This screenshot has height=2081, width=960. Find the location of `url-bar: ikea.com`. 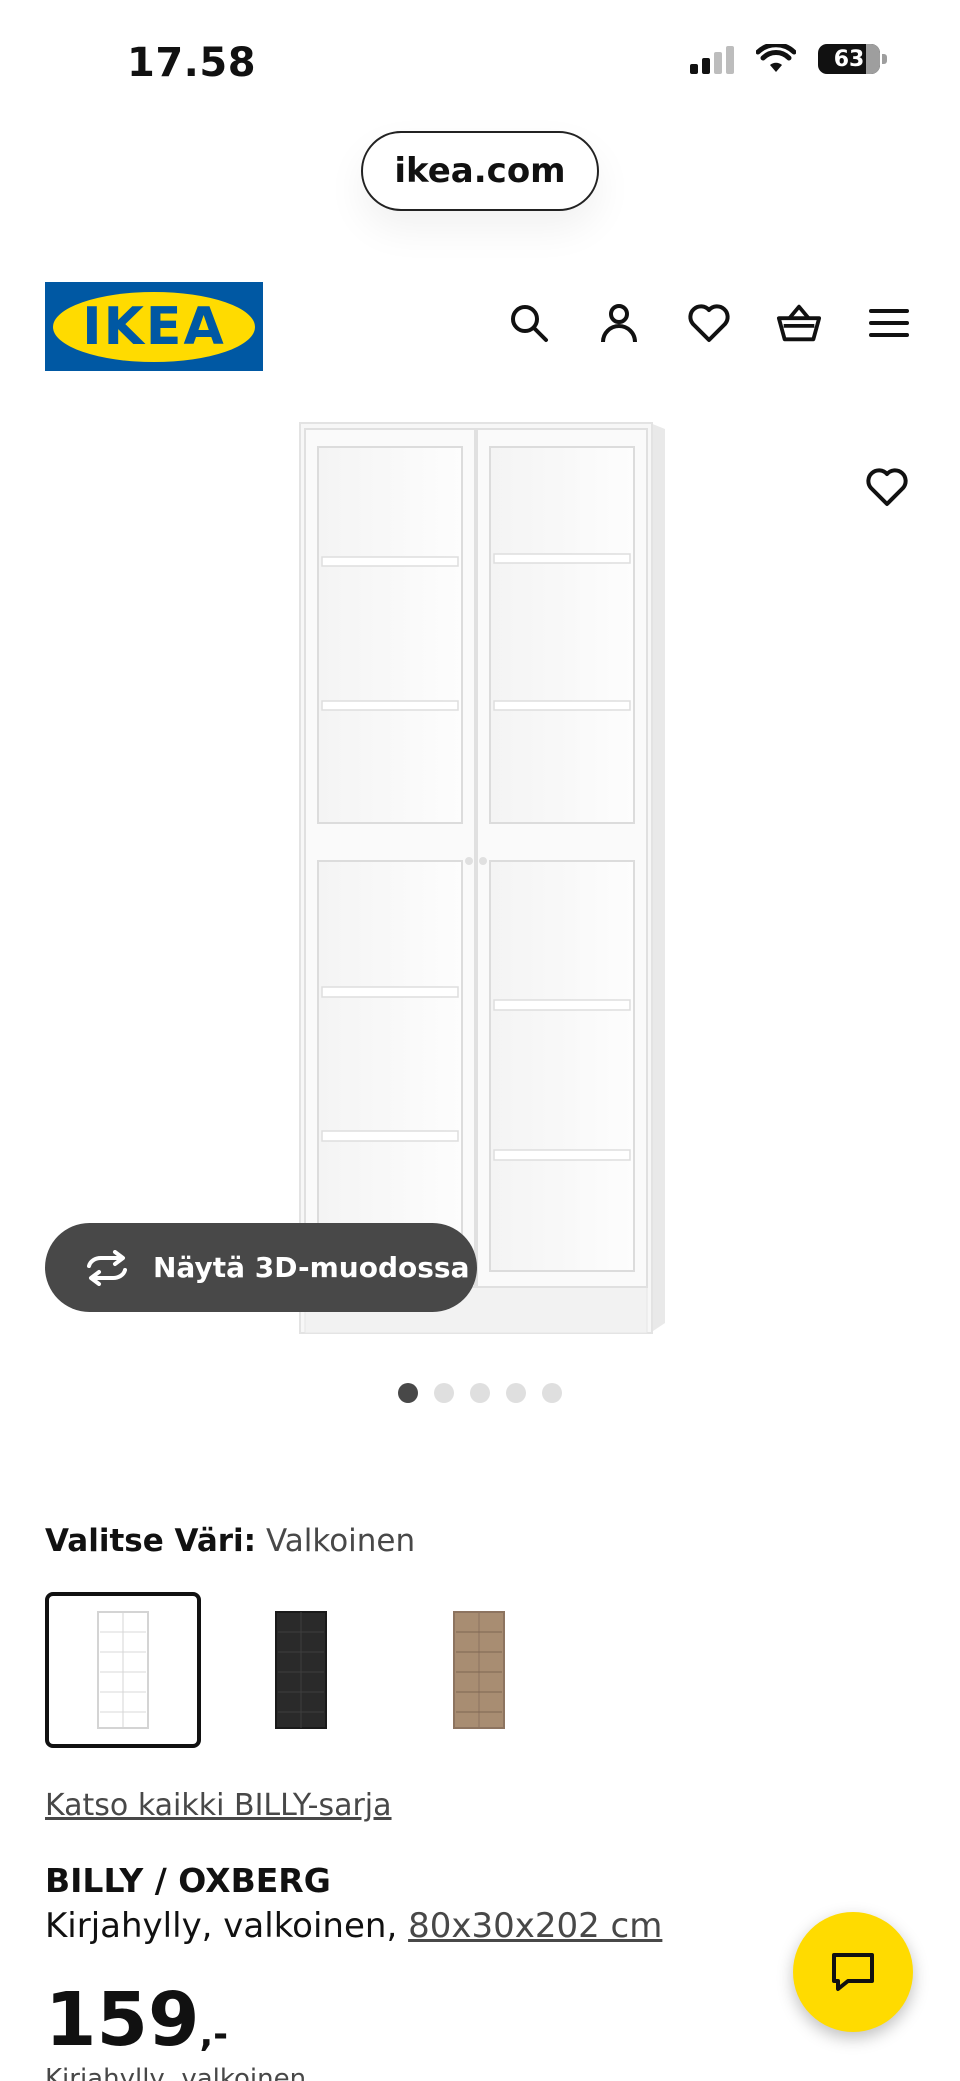

url-bar: ikea.com is located at coordinates (480, 171).